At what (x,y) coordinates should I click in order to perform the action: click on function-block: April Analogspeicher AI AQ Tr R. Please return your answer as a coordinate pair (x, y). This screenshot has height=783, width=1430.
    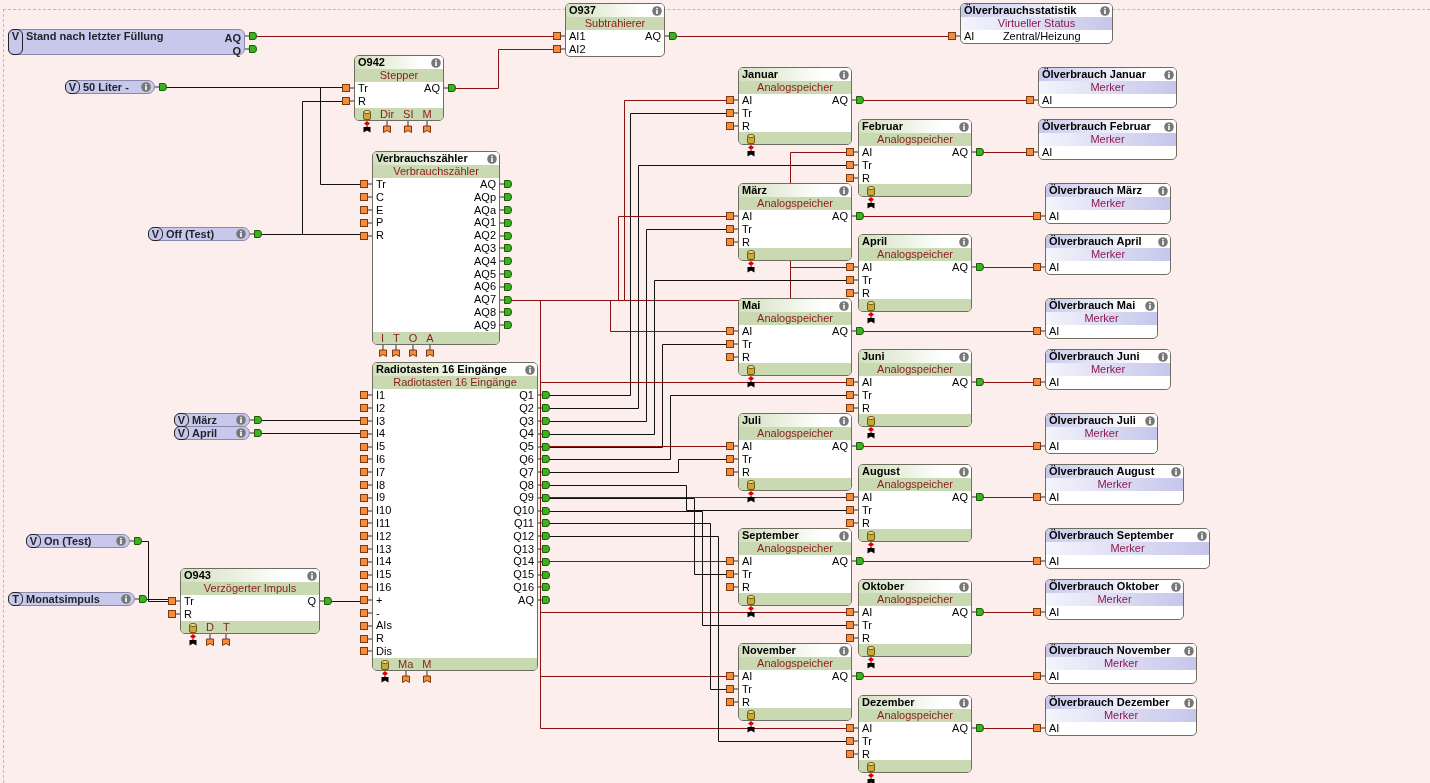
    Looking at the image, I should click on (915, 273).